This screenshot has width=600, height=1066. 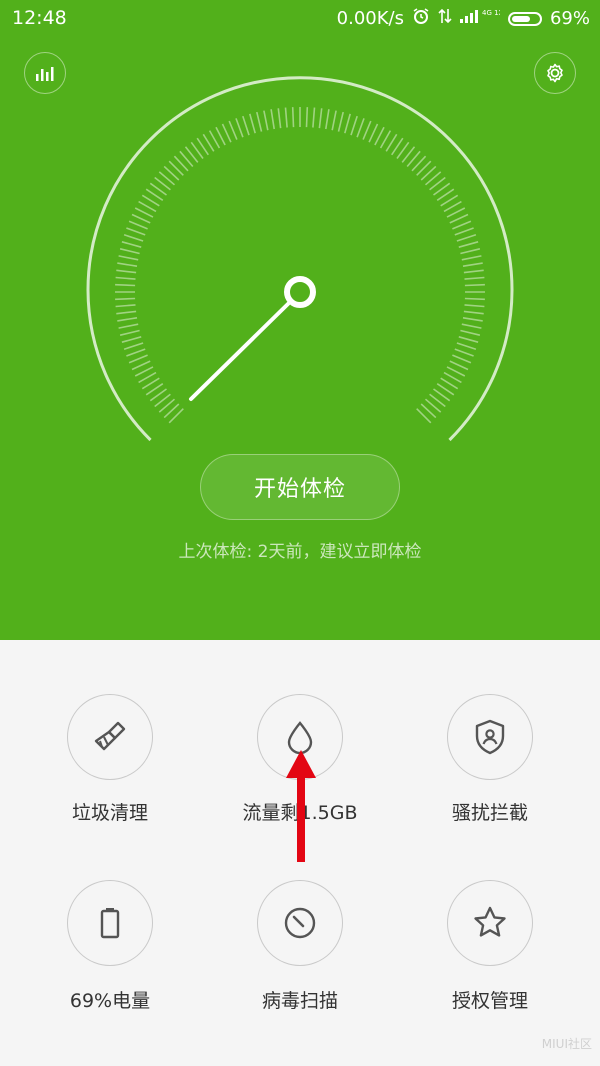 What do you see at coordinates (110, 737) in the screenshot?
I see `broom-icon` at bounding box center [110, 737].